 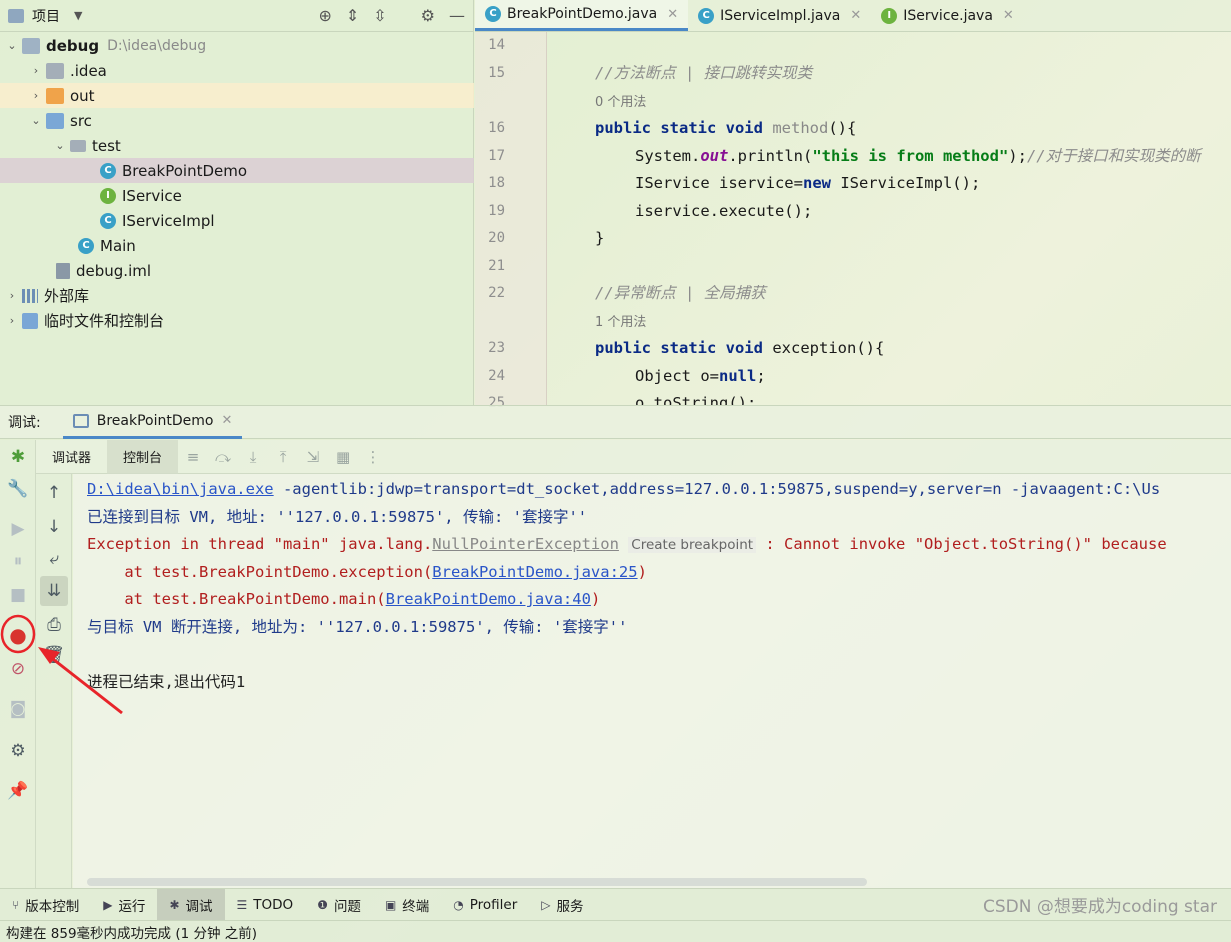 I want to click on pause-icon: ⏸, so click(x=18, y=561).